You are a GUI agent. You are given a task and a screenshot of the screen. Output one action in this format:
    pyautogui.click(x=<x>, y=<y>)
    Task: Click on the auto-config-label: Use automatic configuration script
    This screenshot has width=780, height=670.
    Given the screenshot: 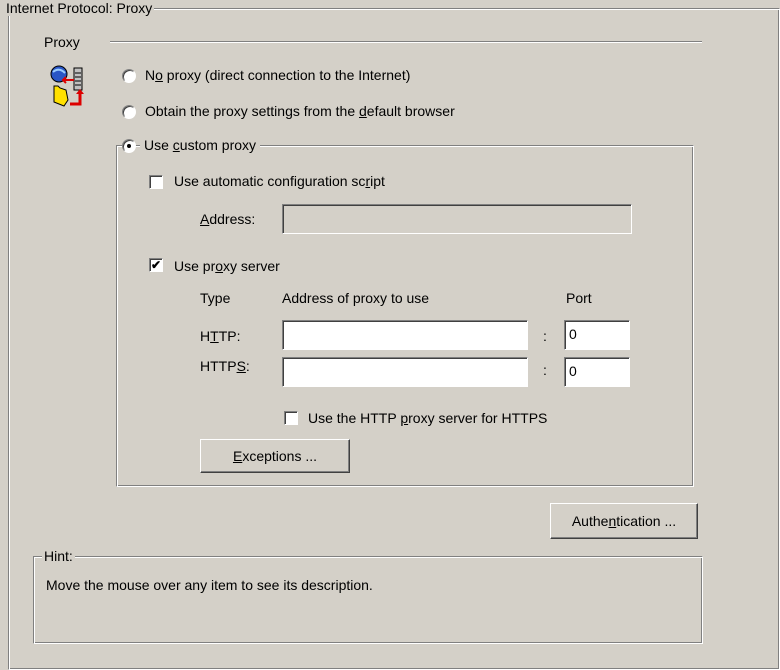 What is the action you would take?
    pyautogui.click(x=279, y=181)
    